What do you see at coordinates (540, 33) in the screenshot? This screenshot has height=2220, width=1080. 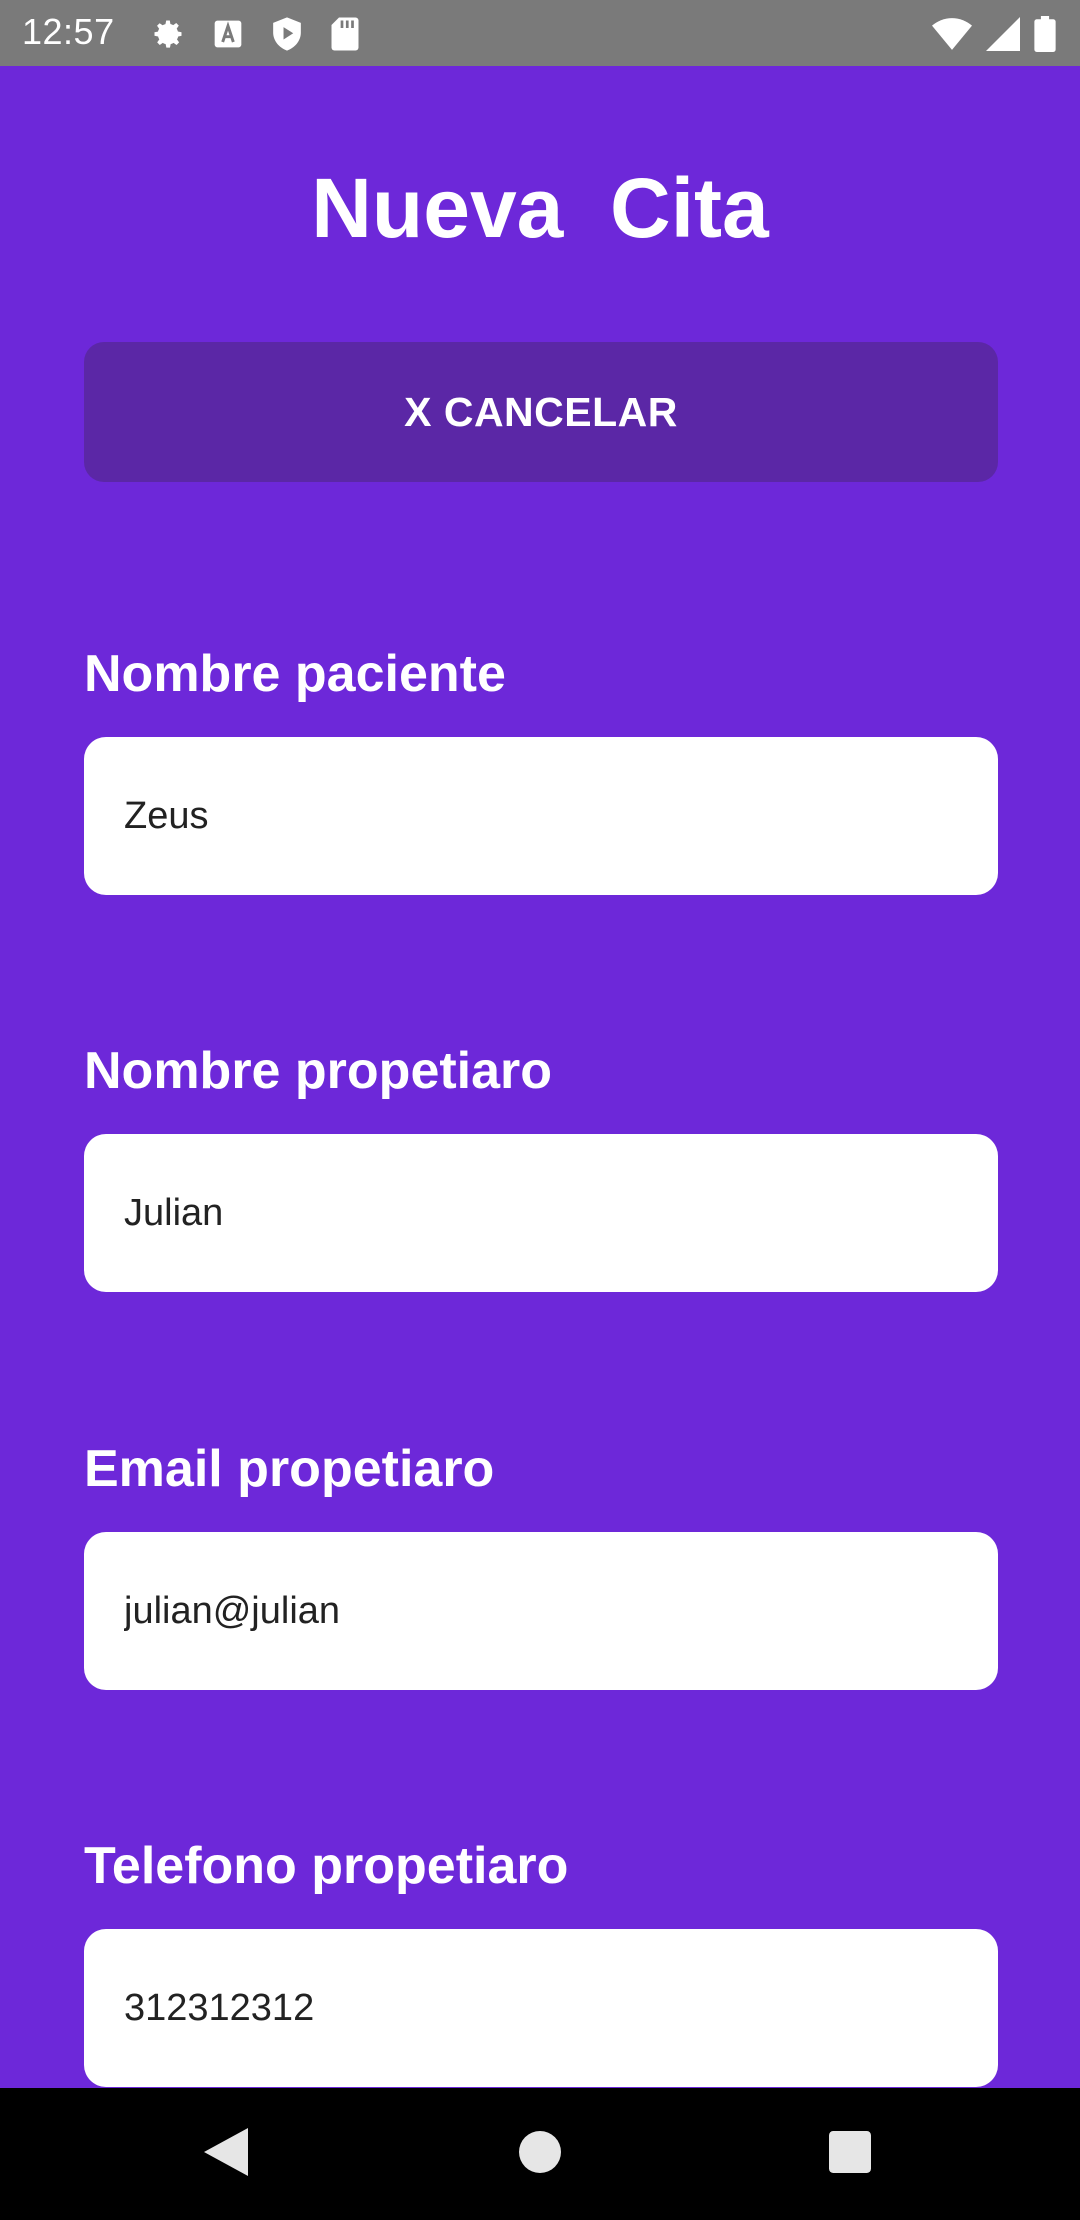 I see `status-bar: 12:57` at bounding box center [540, 33].